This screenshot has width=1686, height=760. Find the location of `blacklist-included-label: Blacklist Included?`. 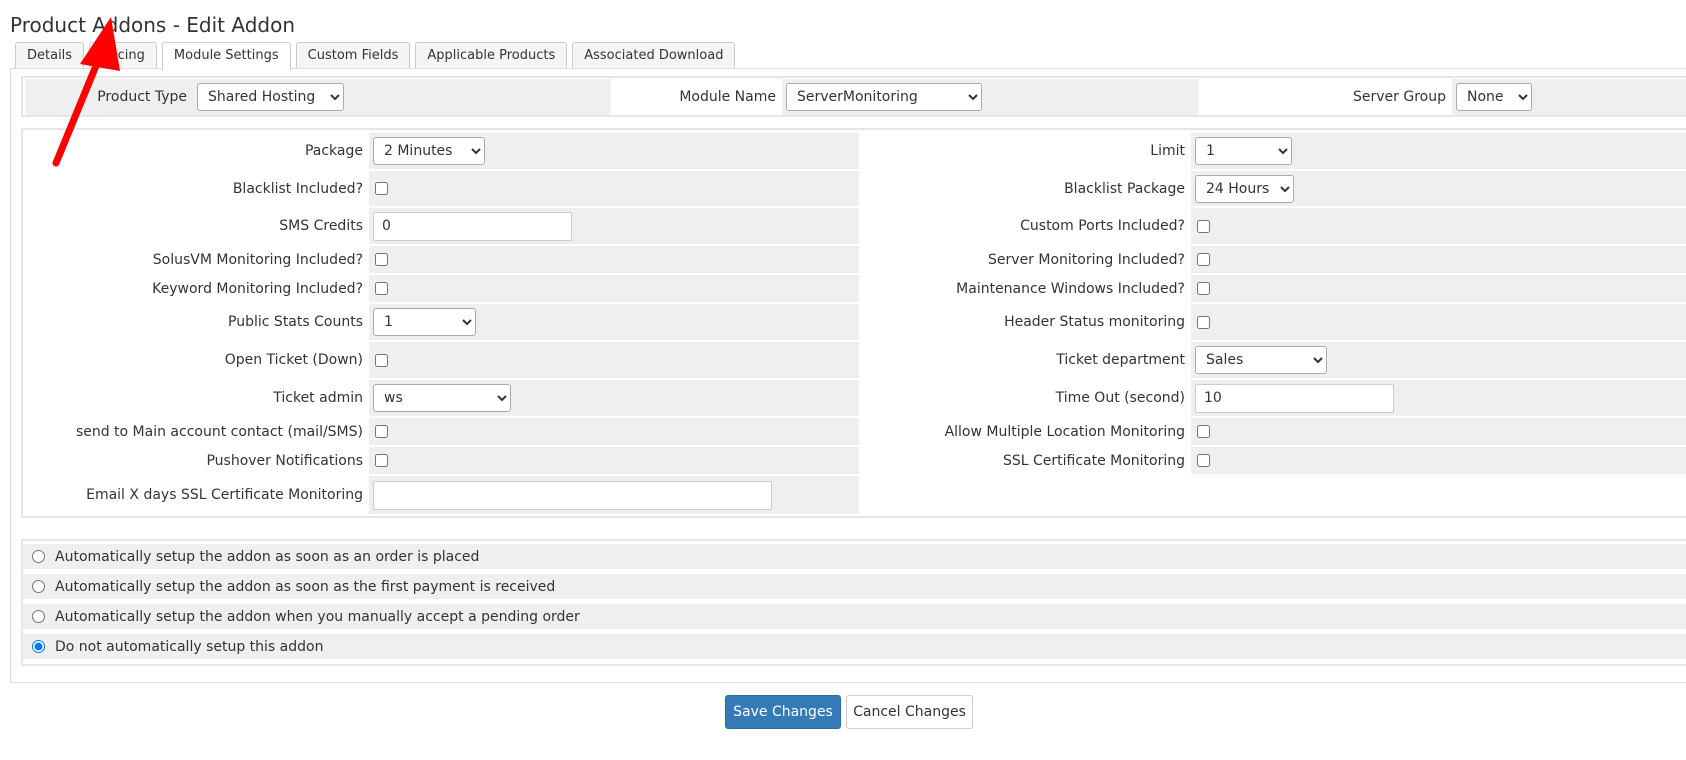

blacklist-included-label: Blacklist Included? is located at coordinates (297, 188).